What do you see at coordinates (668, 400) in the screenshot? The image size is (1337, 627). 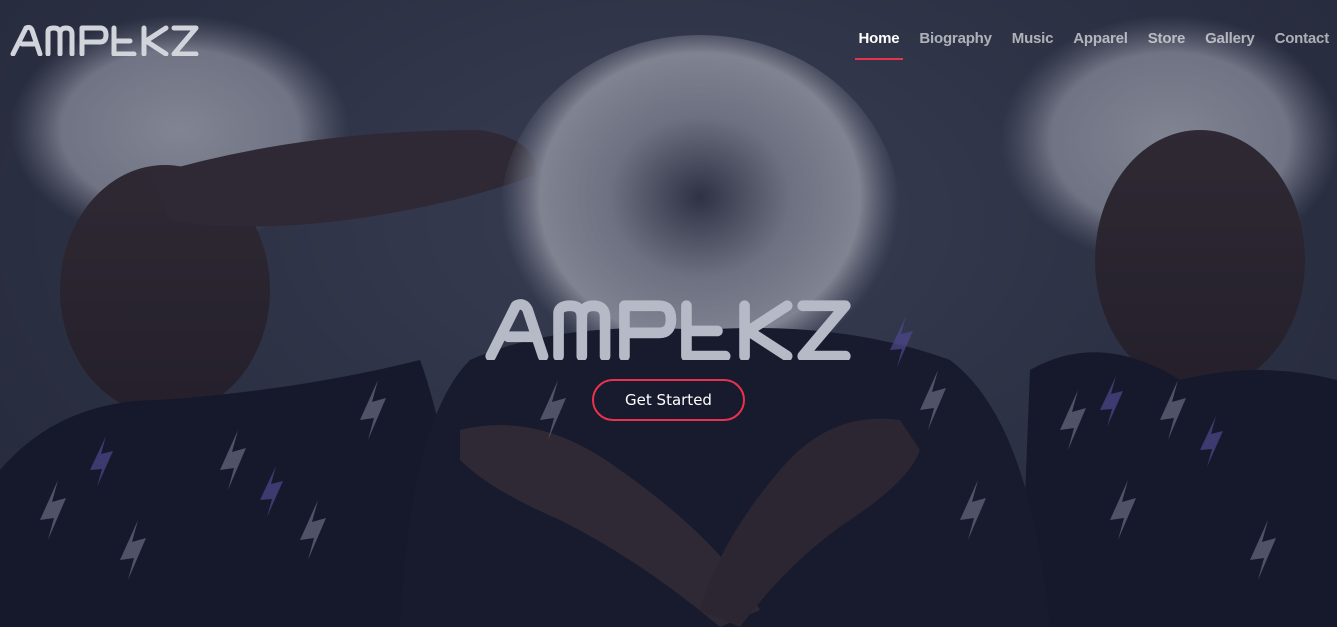 I see `get-started-button: Get Started` at bounding box center [668, 400].